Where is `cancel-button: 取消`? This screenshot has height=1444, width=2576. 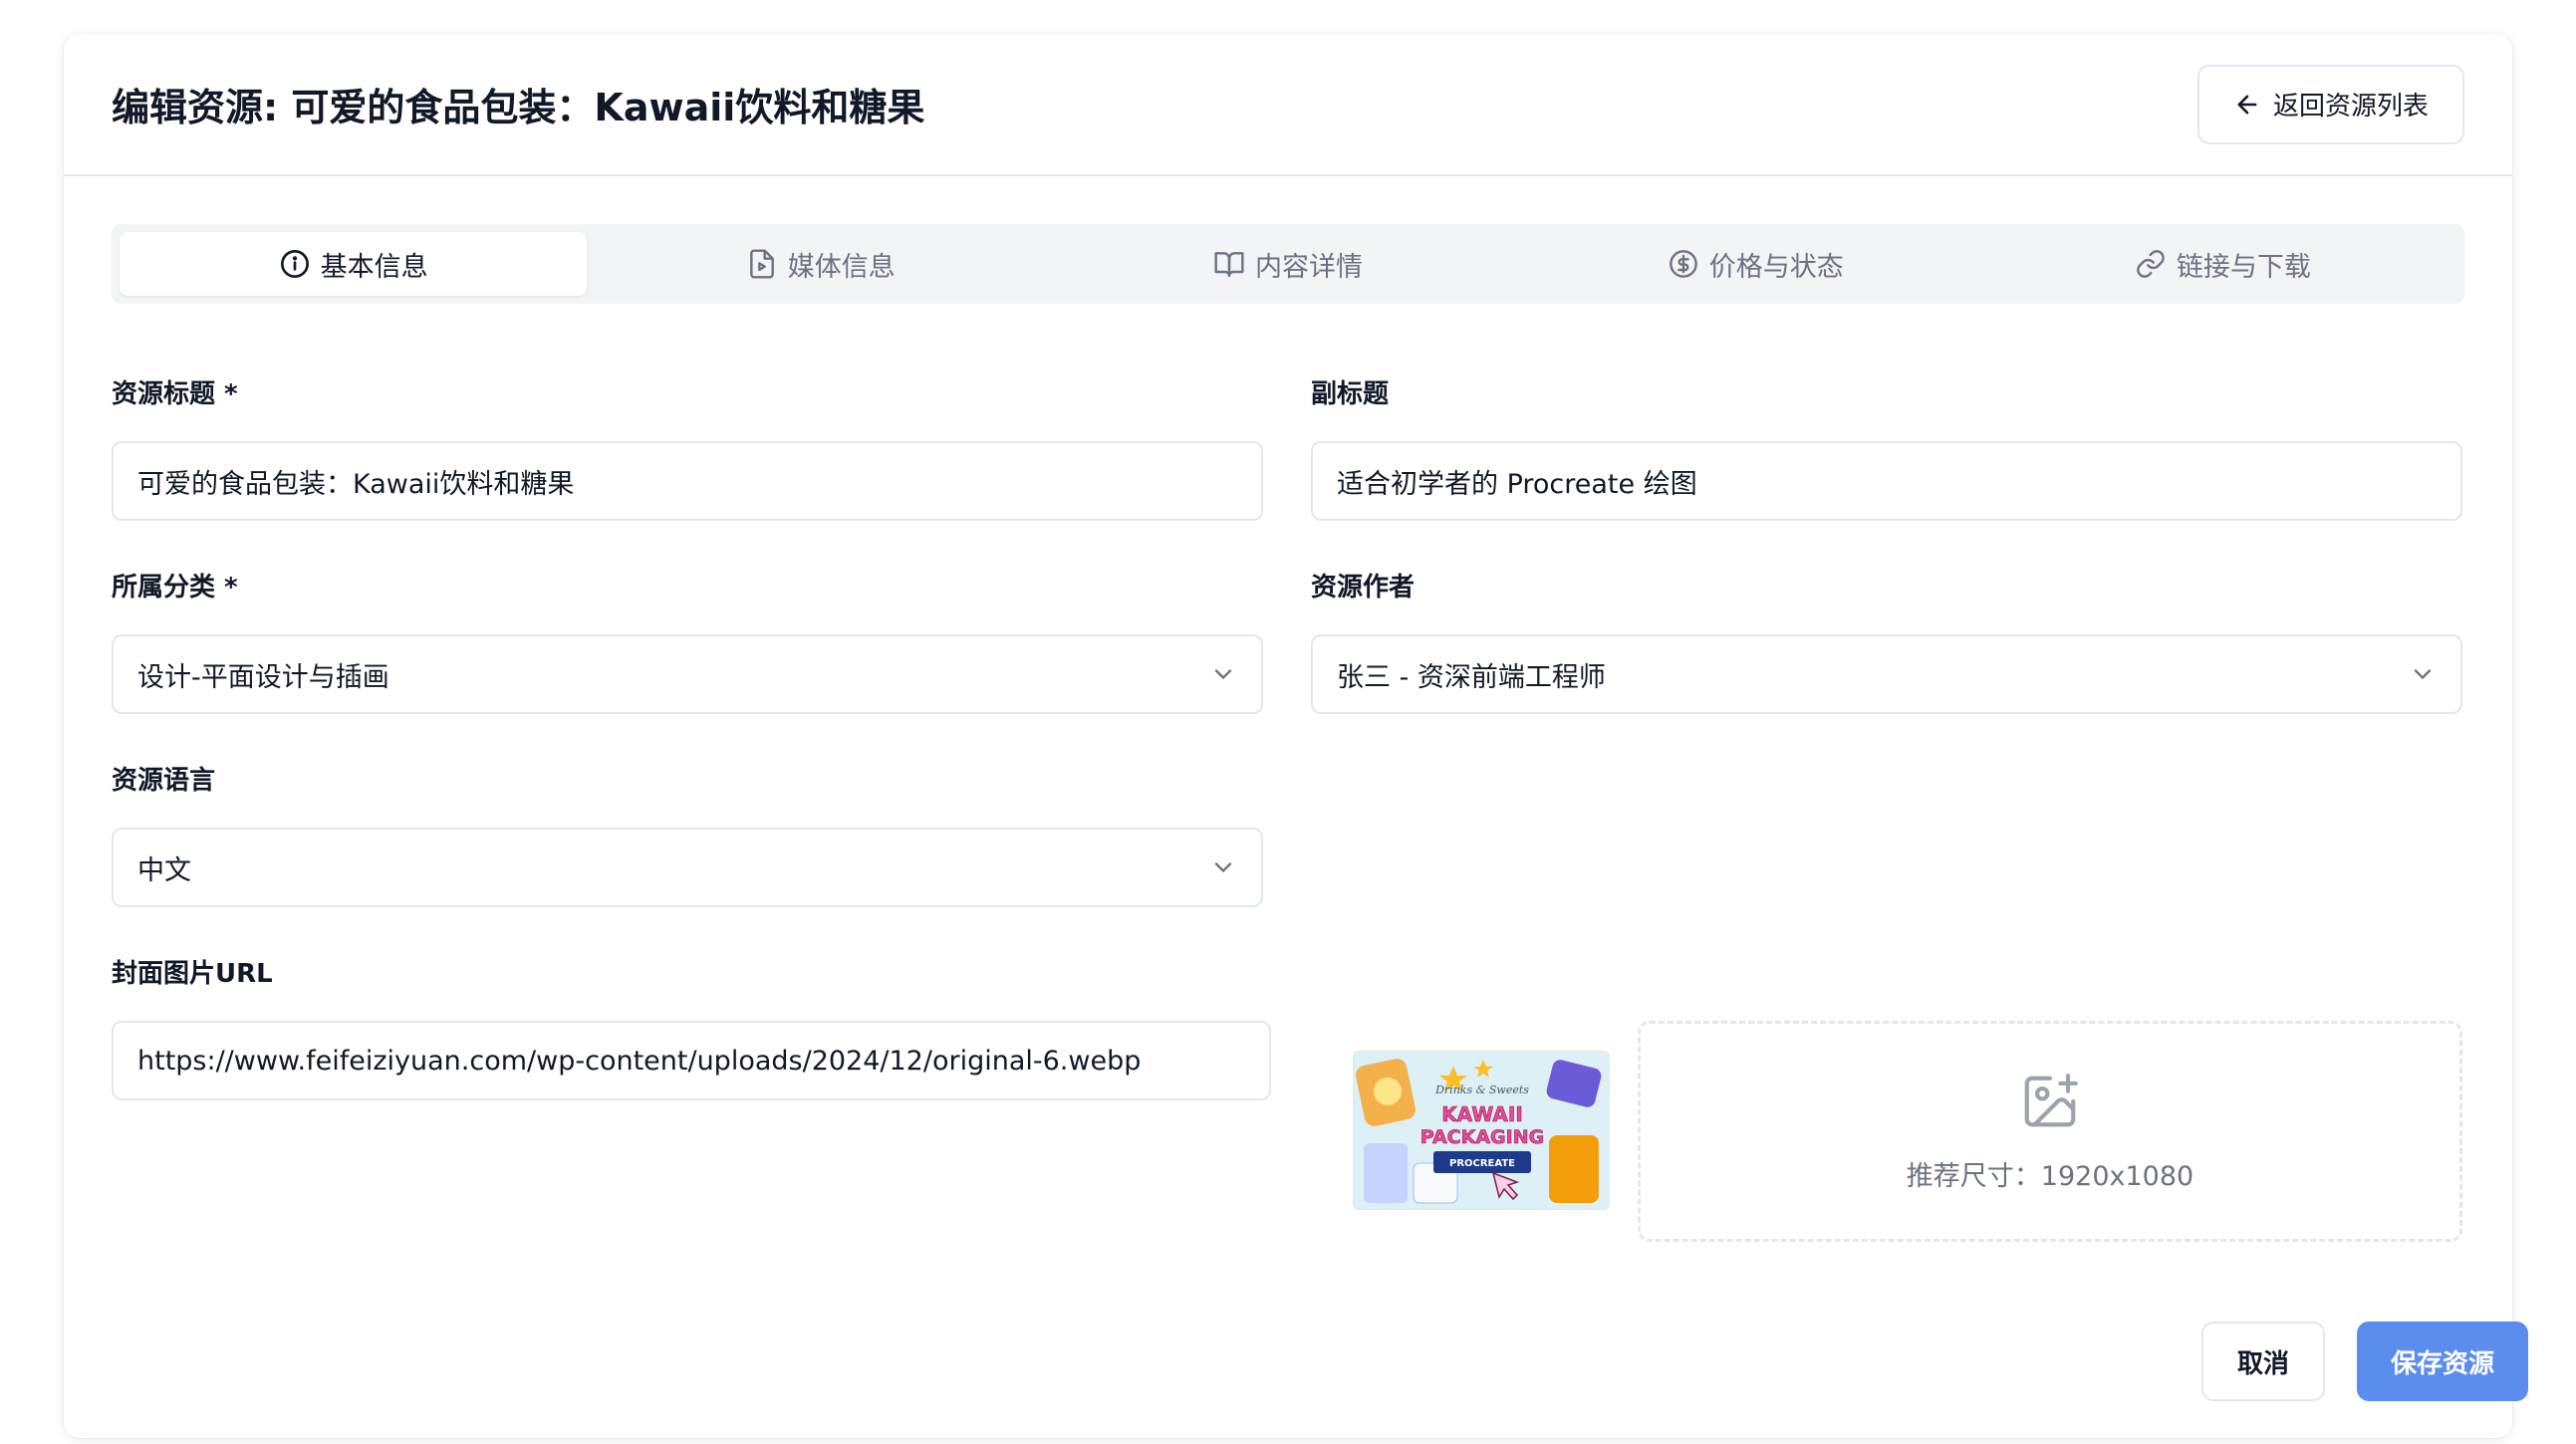 cancel-button: 取消 is located at coordinates (2263, 1361).